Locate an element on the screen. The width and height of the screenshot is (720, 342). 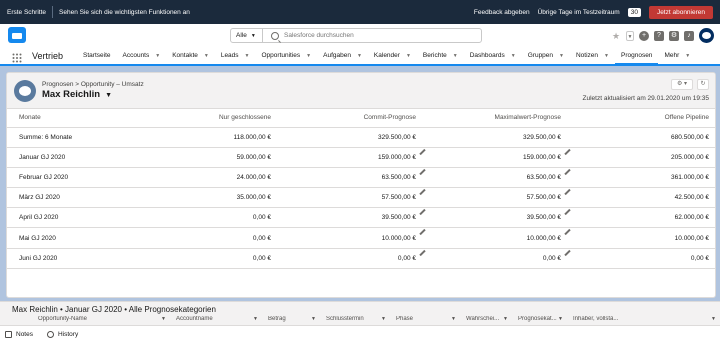
feedback-link: Feedback abgeben is located at coordinates (502, 12).